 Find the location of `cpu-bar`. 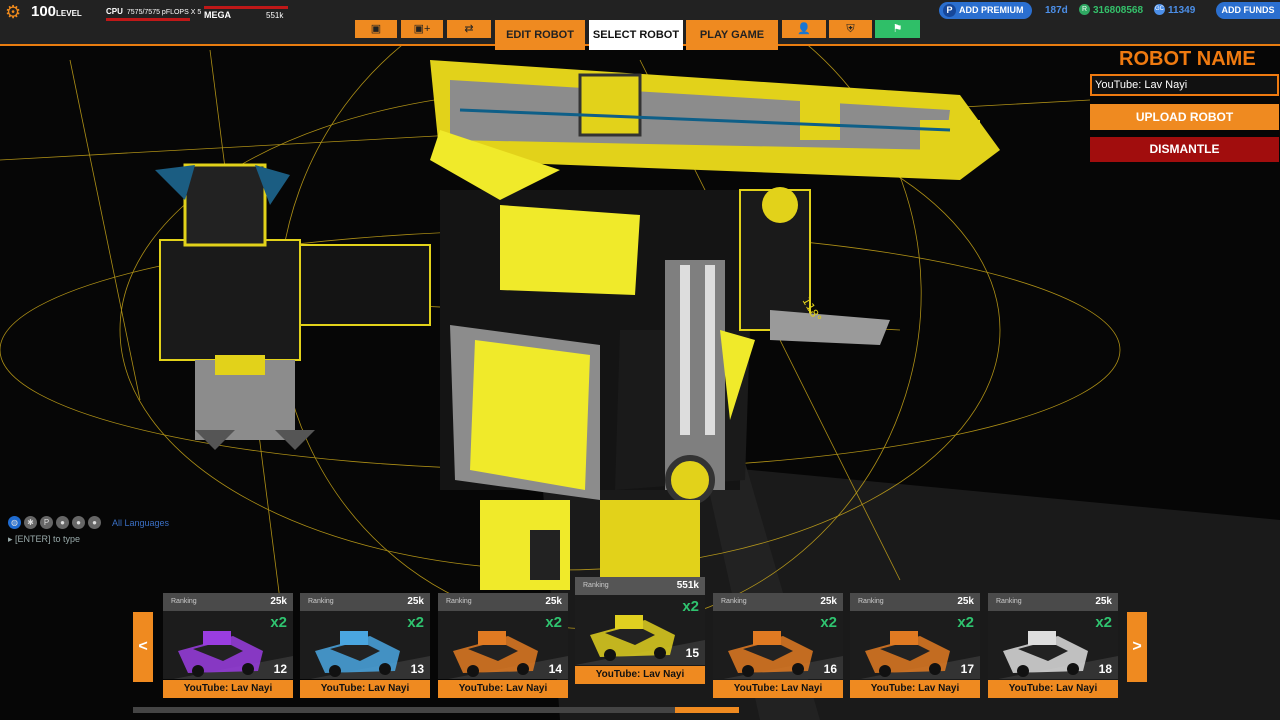

cpu-bar is located at coordinates (148, 19).